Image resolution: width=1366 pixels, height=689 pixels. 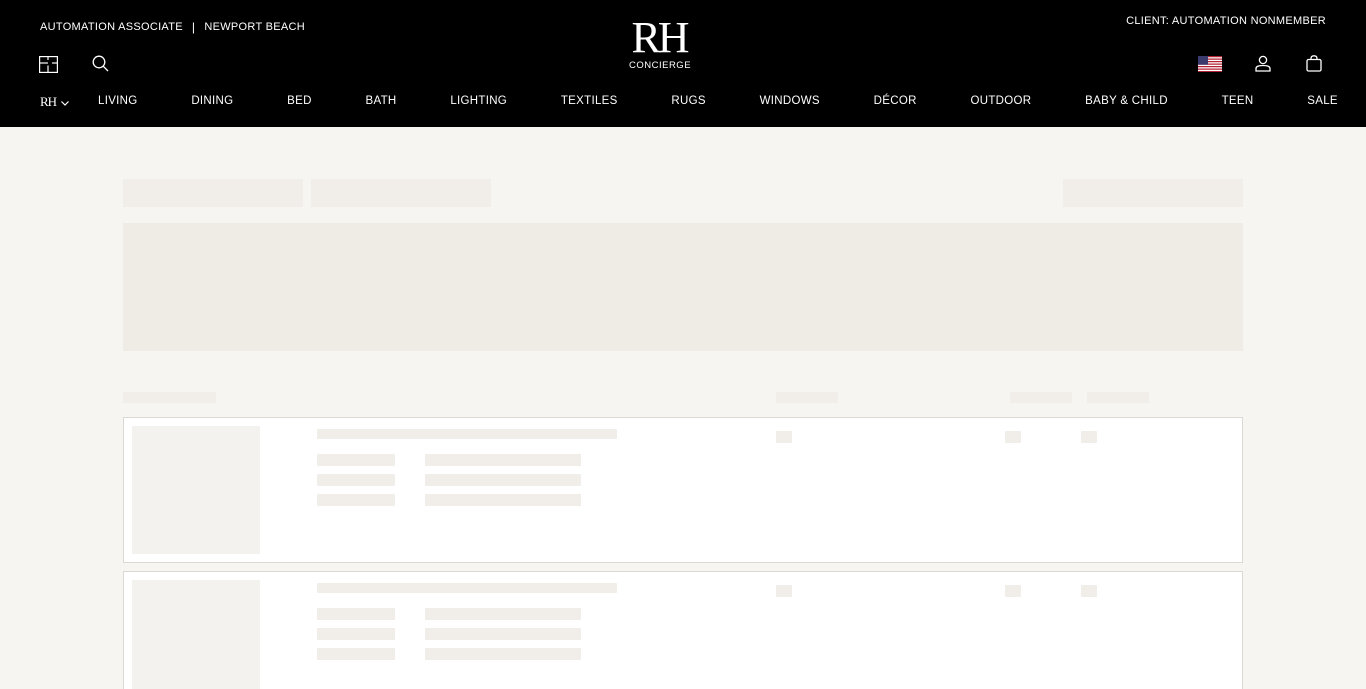 What do you see at coordinates (895, 101) in the screenshot?
I see `nav-item-decor: DÉCOR` at bounding box center [895, 101].